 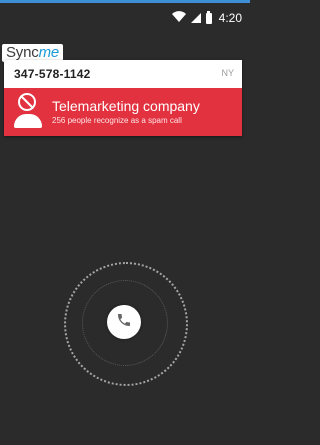 What do you see at coordinates (230, 18) in the screenshot?
I see `status-time: 4:20` at bounding box center [230, 18].